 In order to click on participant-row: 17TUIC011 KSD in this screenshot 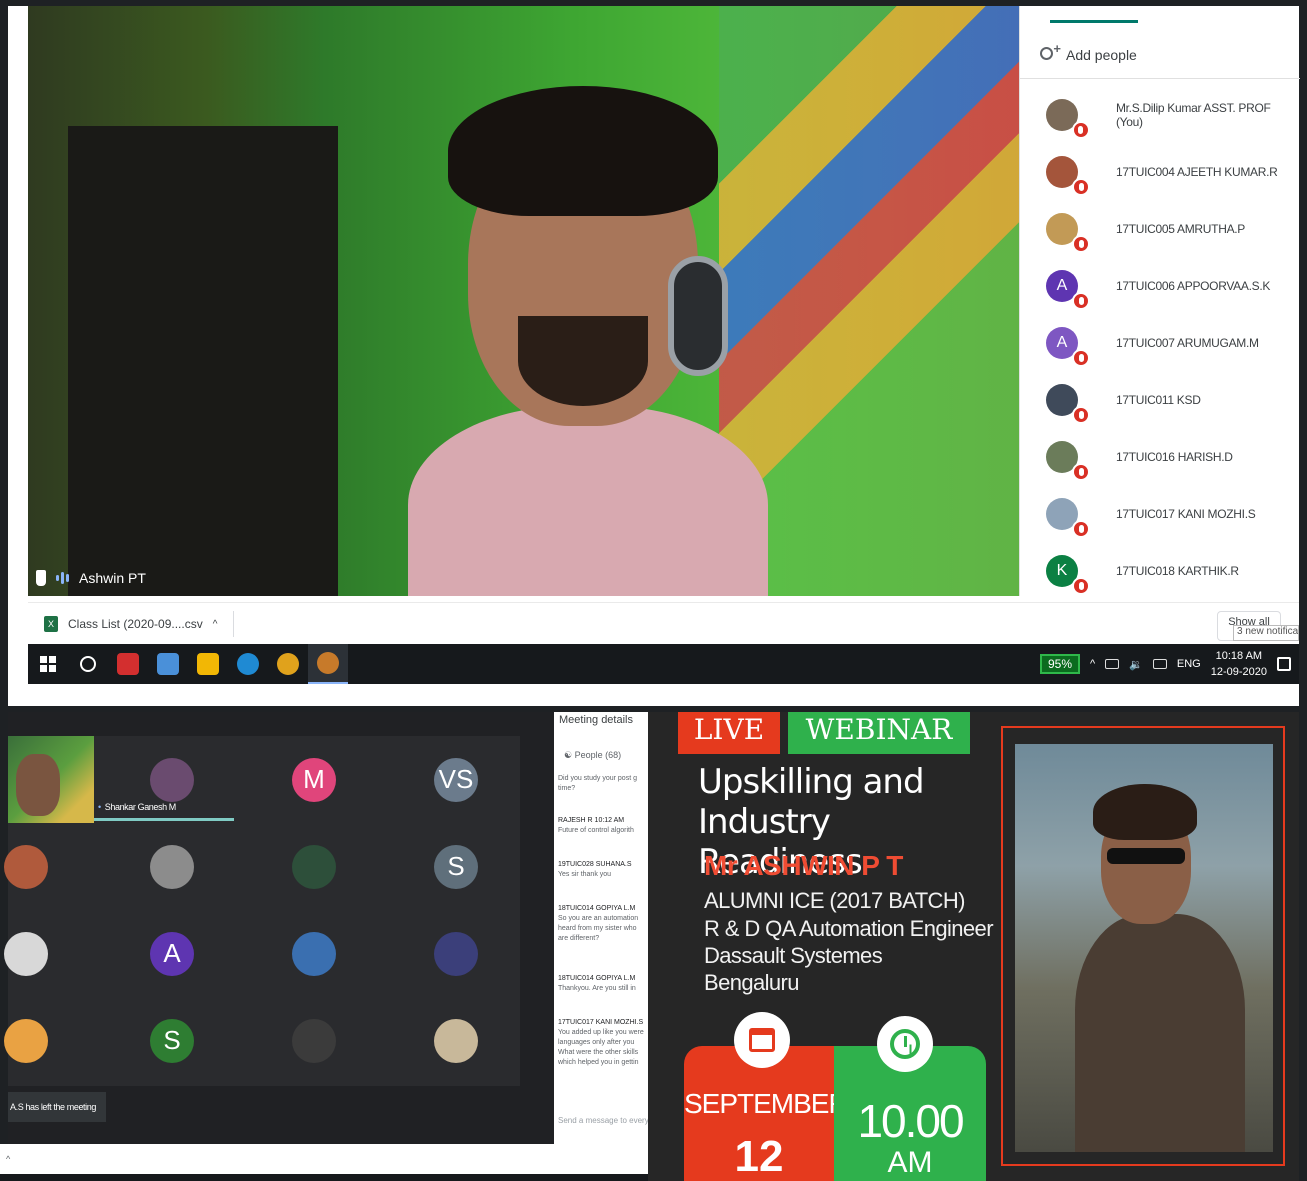, I will do `click(1160, 399)`.